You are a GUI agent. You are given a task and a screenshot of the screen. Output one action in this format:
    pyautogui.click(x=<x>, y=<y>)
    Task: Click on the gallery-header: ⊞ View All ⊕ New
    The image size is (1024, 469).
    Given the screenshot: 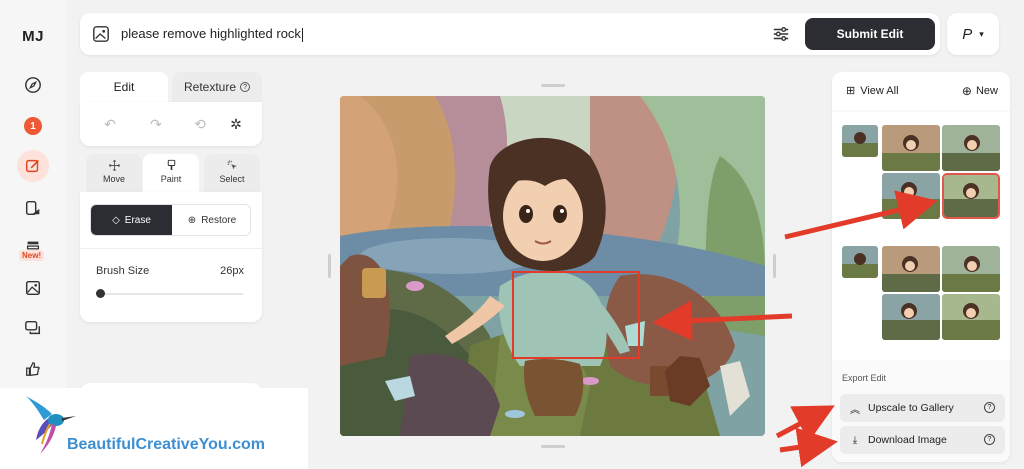 What is the action you would take?
    pyautogui.click(x=921, y=91)
    